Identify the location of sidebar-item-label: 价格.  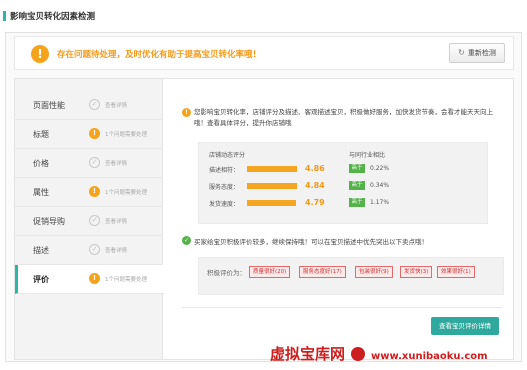
(41, 163).